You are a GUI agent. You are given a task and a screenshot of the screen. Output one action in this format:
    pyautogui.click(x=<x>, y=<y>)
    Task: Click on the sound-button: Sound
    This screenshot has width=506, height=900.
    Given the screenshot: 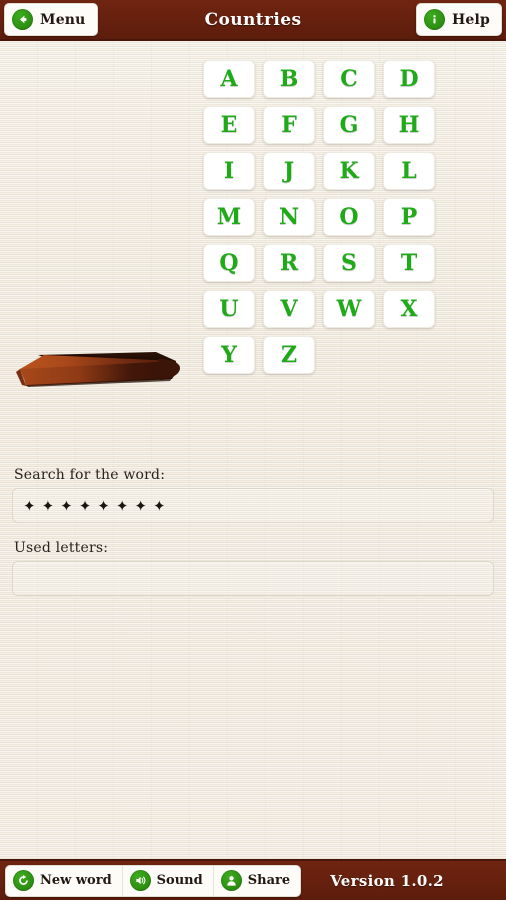 What is the action you would take?
    pyautogui.click(x=168, y=880)
    